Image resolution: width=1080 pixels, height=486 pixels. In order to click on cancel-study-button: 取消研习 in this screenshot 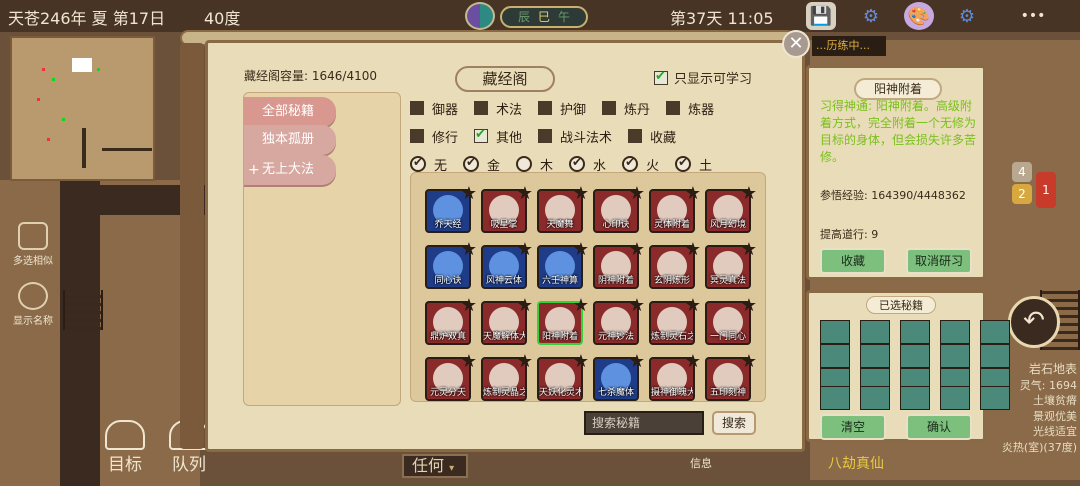, I will do `click(939, 261)`.